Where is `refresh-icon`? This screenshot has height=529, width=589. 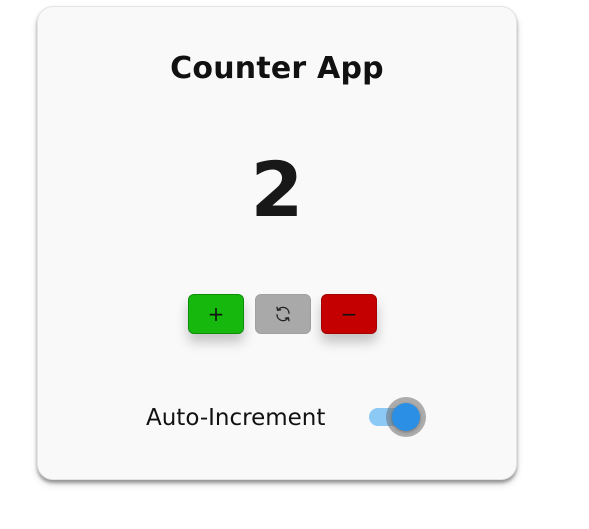 refresh-icon is located at coordinates (283, 314).